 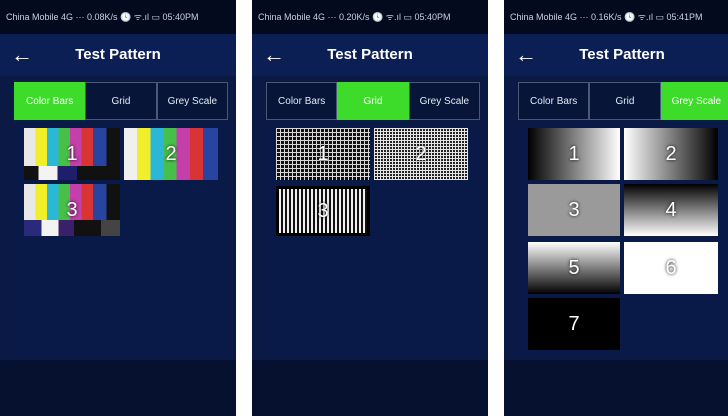 I want to click on pattern-number: 7, so click(x=574, y=323).